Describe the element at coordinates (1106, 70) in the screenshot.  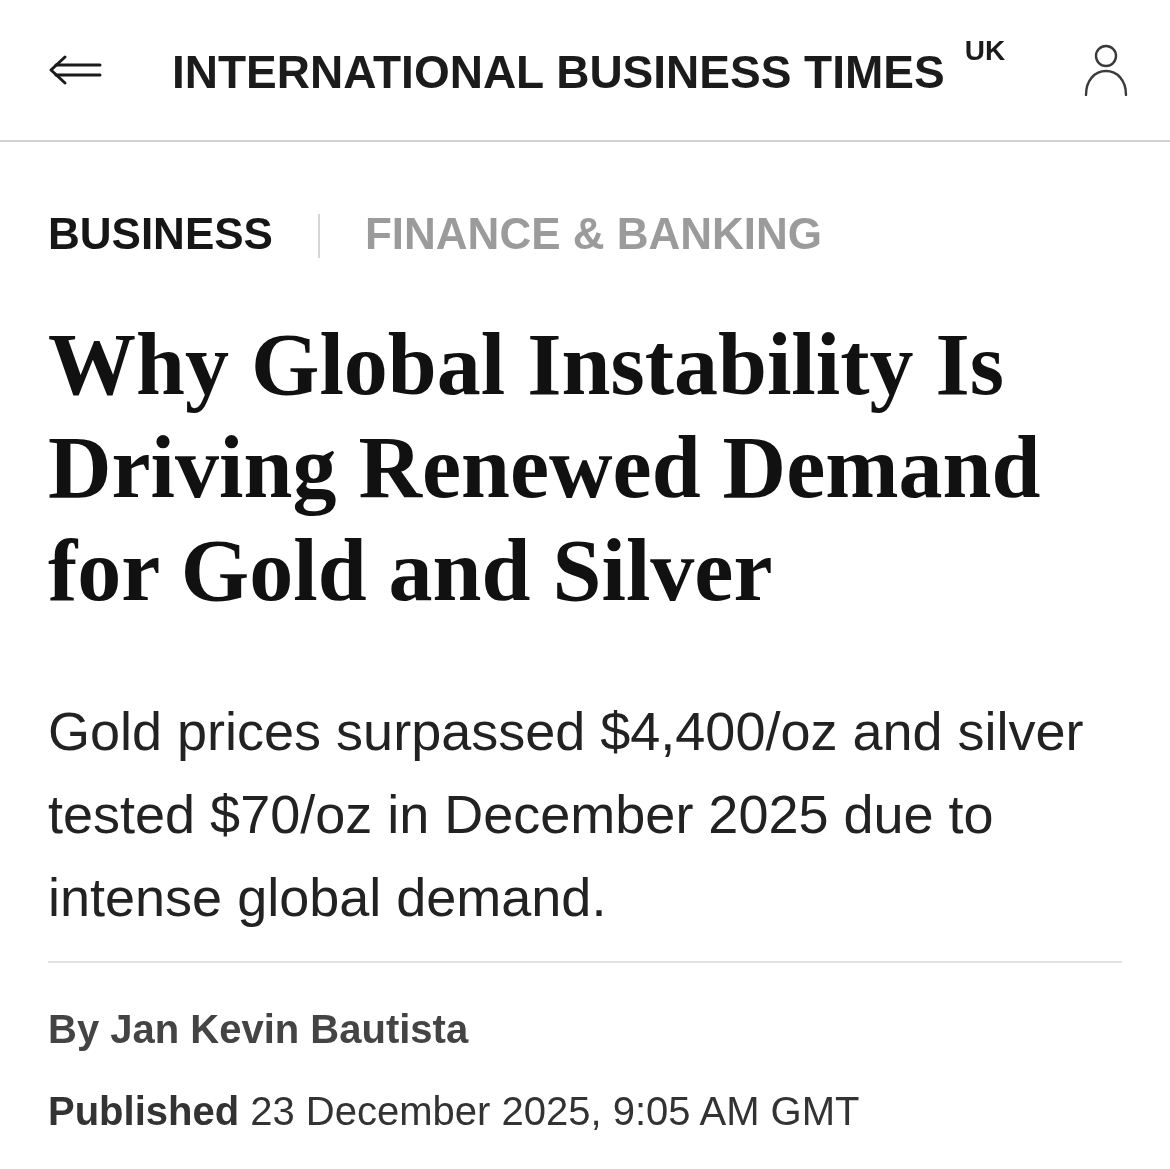
I see `person-icon` at that location.